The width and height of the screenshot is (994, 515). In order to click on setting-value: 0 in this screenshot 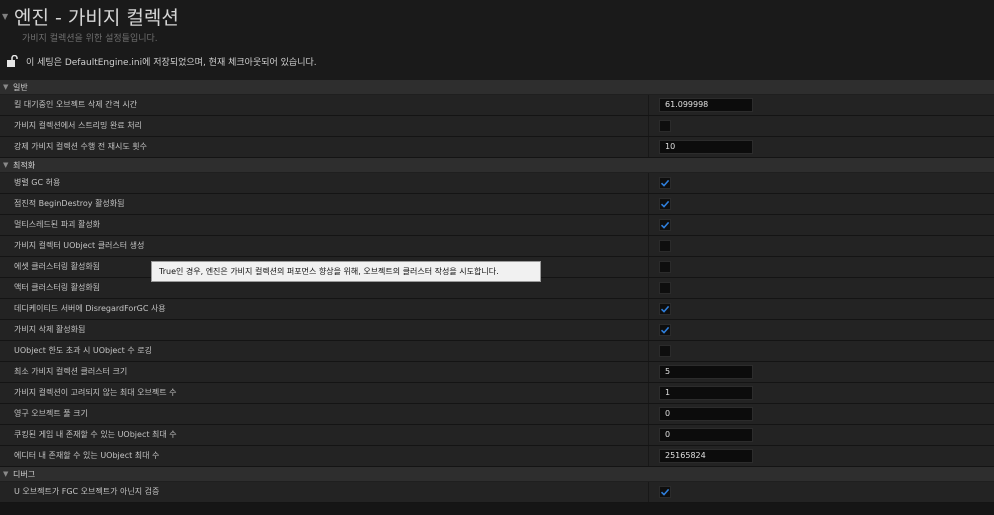, I will do `click(706, 414)`.